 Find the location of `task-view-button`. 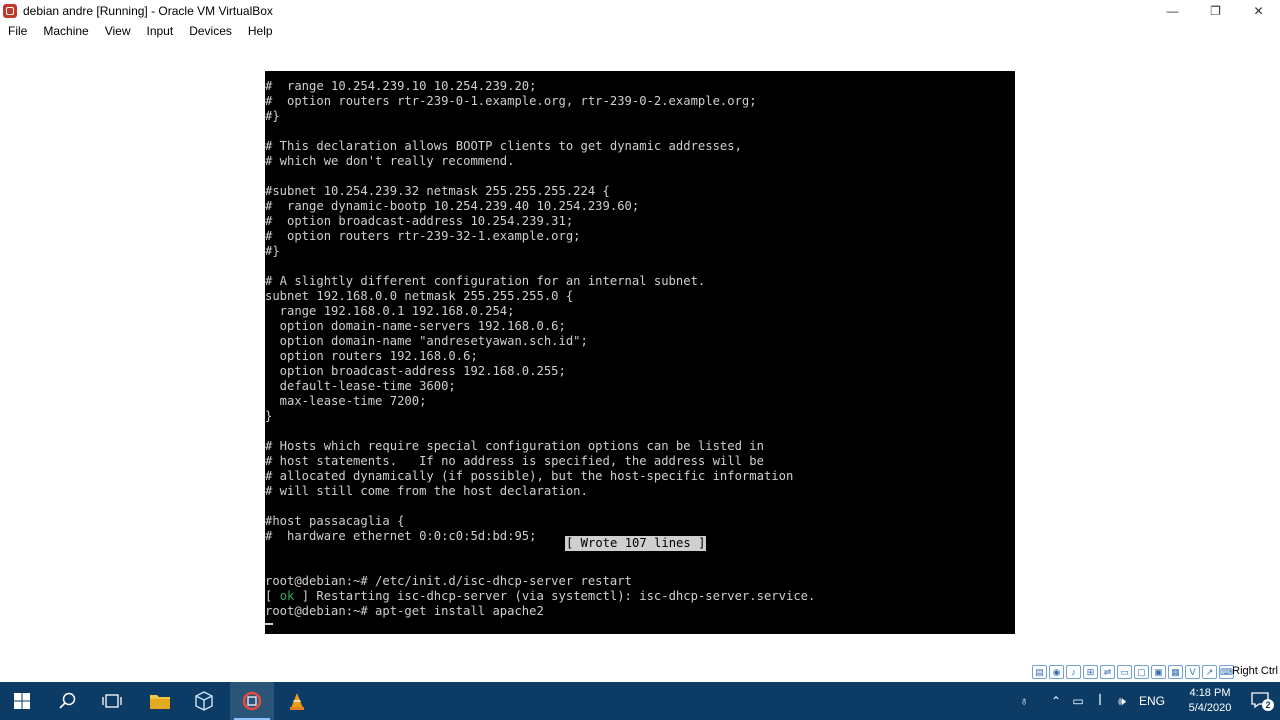

task-view-button is located at coordinates (112, 701).